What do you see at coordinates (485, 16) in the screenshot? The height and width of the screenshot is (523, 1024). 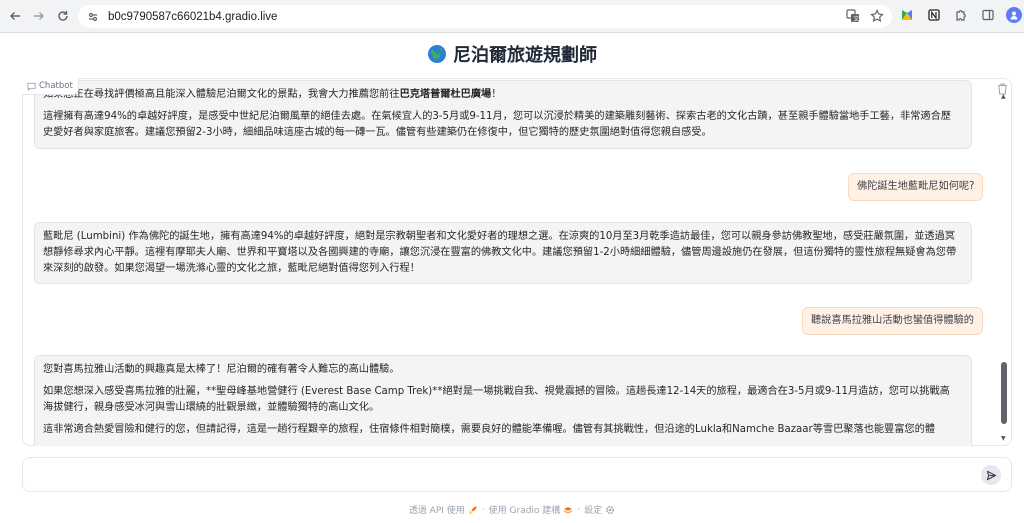 I see `address-bar: b0c9790587c66021b4.gradio.live 文` at bounding box center [485, 16].